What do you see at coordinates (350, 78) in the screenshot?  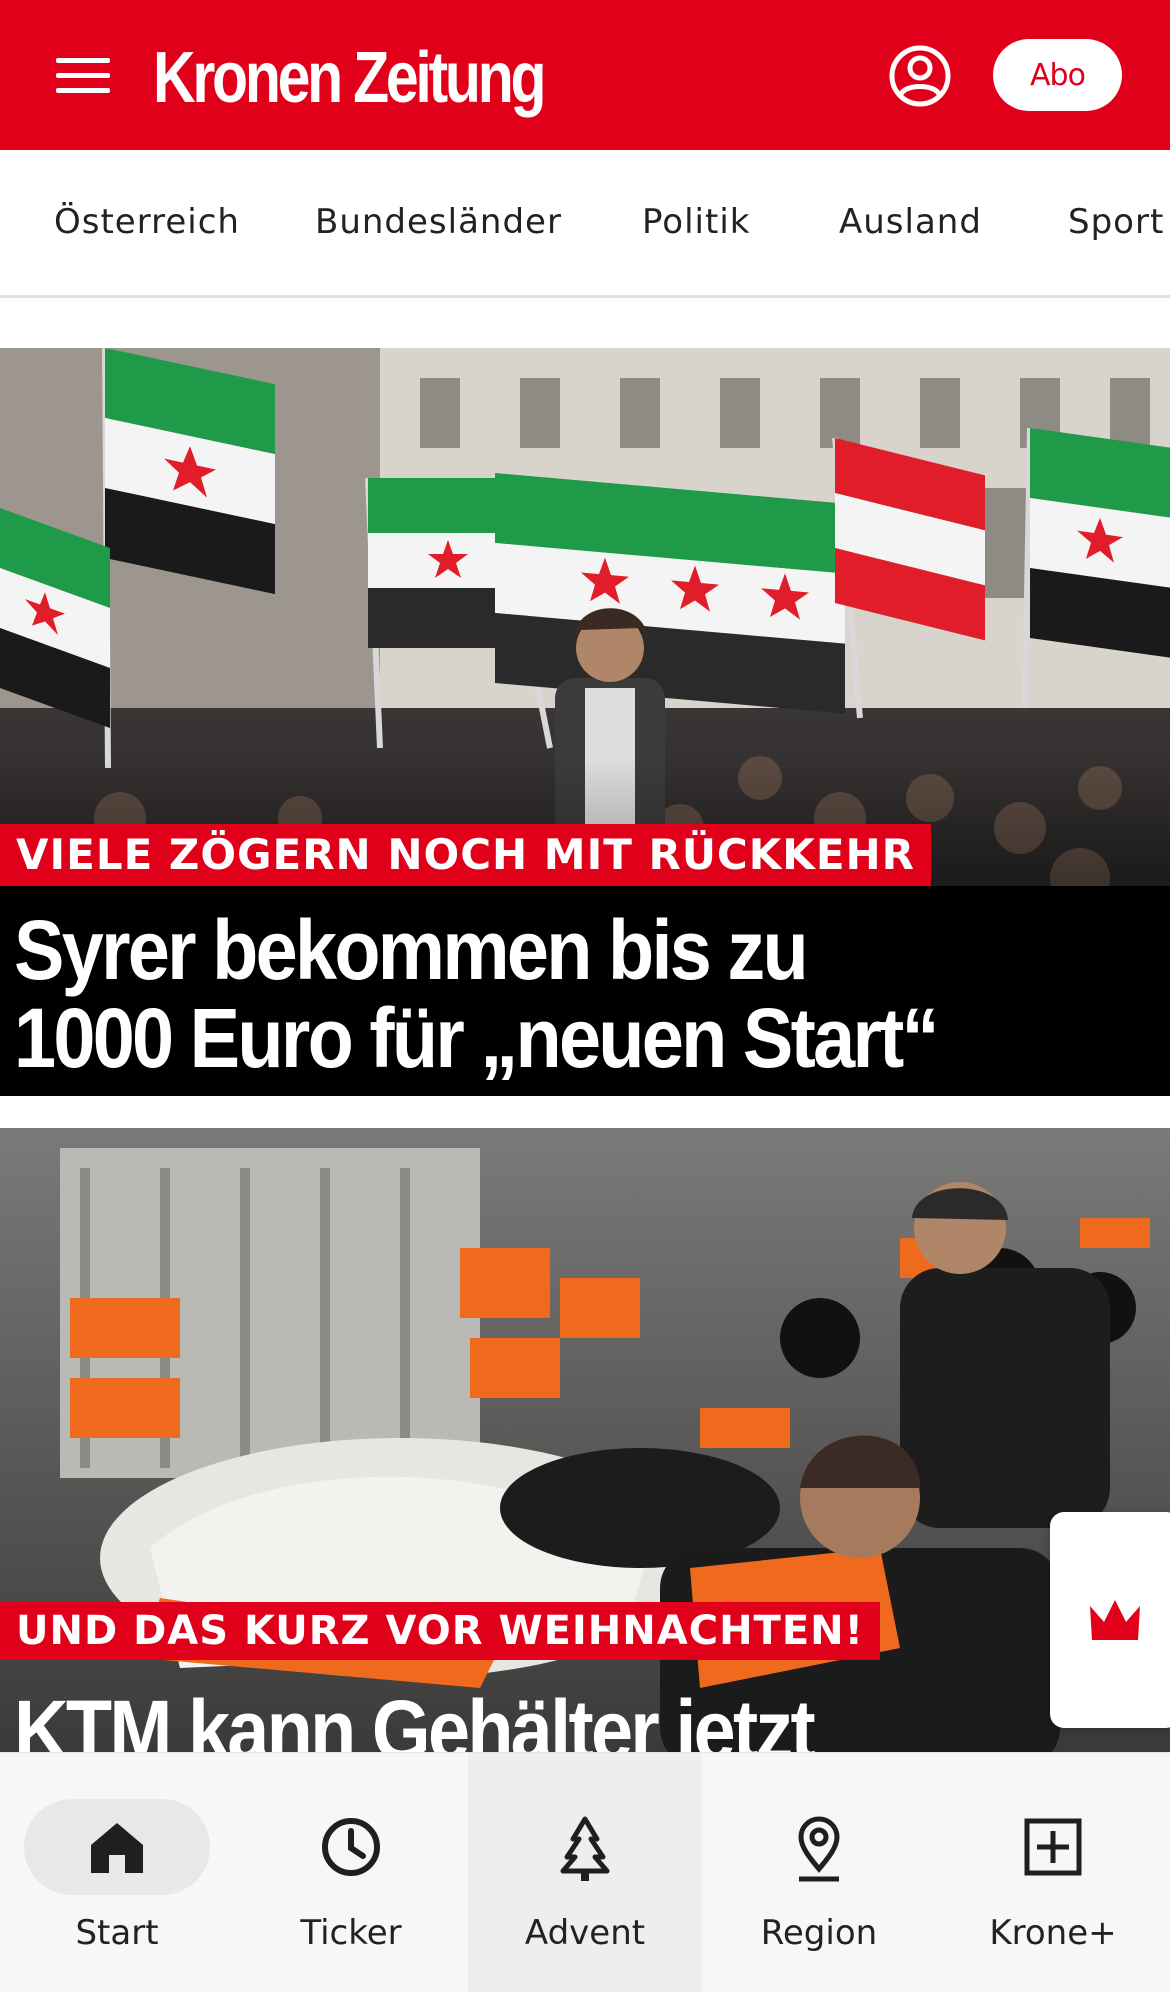 I see `site-logo: Kronen Zeitung` at bounding box center [350, 78].